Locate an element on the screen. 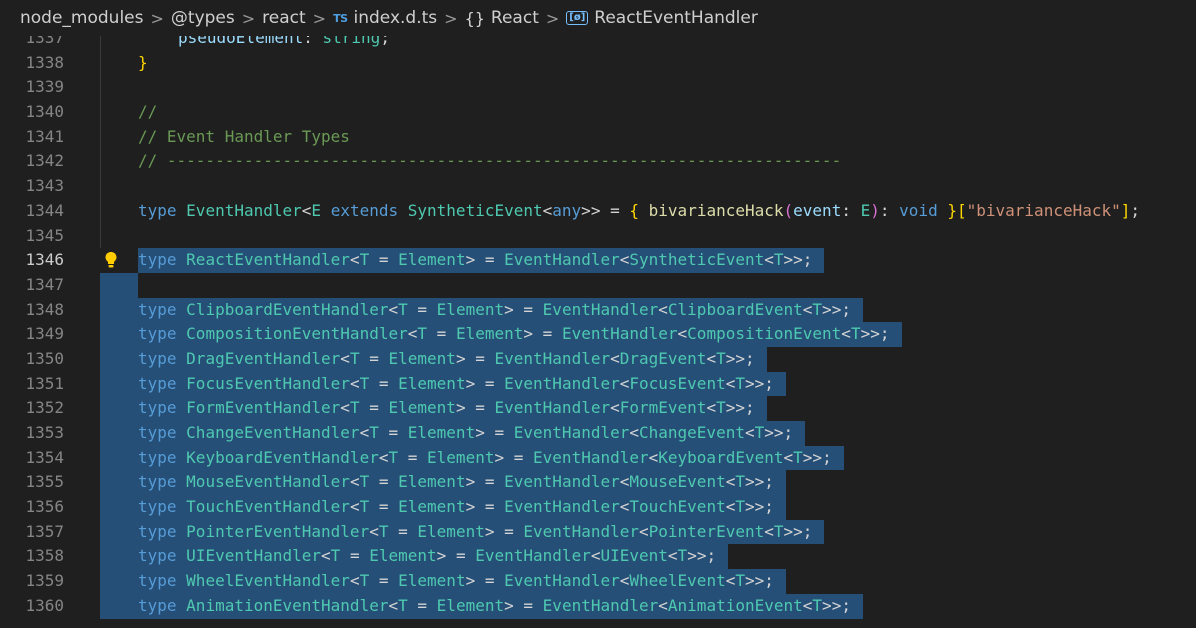 The height and width of the screenshot is (628, 1196). line-number: 1354 is located at coordinates (44, 457).